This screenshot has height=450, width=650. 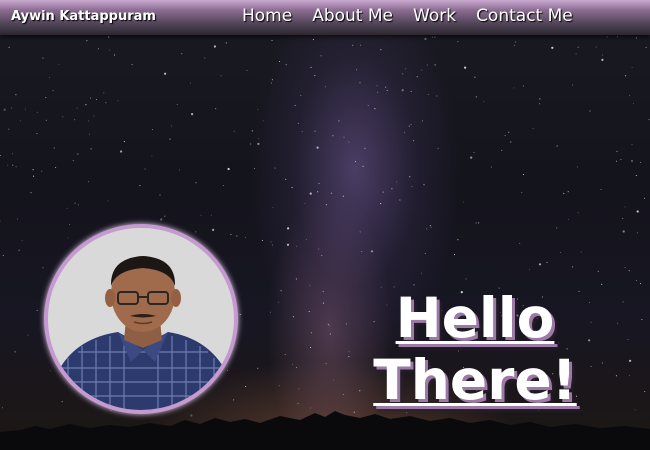 I want to click on nav-item-about-me: About Me, so click(x=352, y=16).